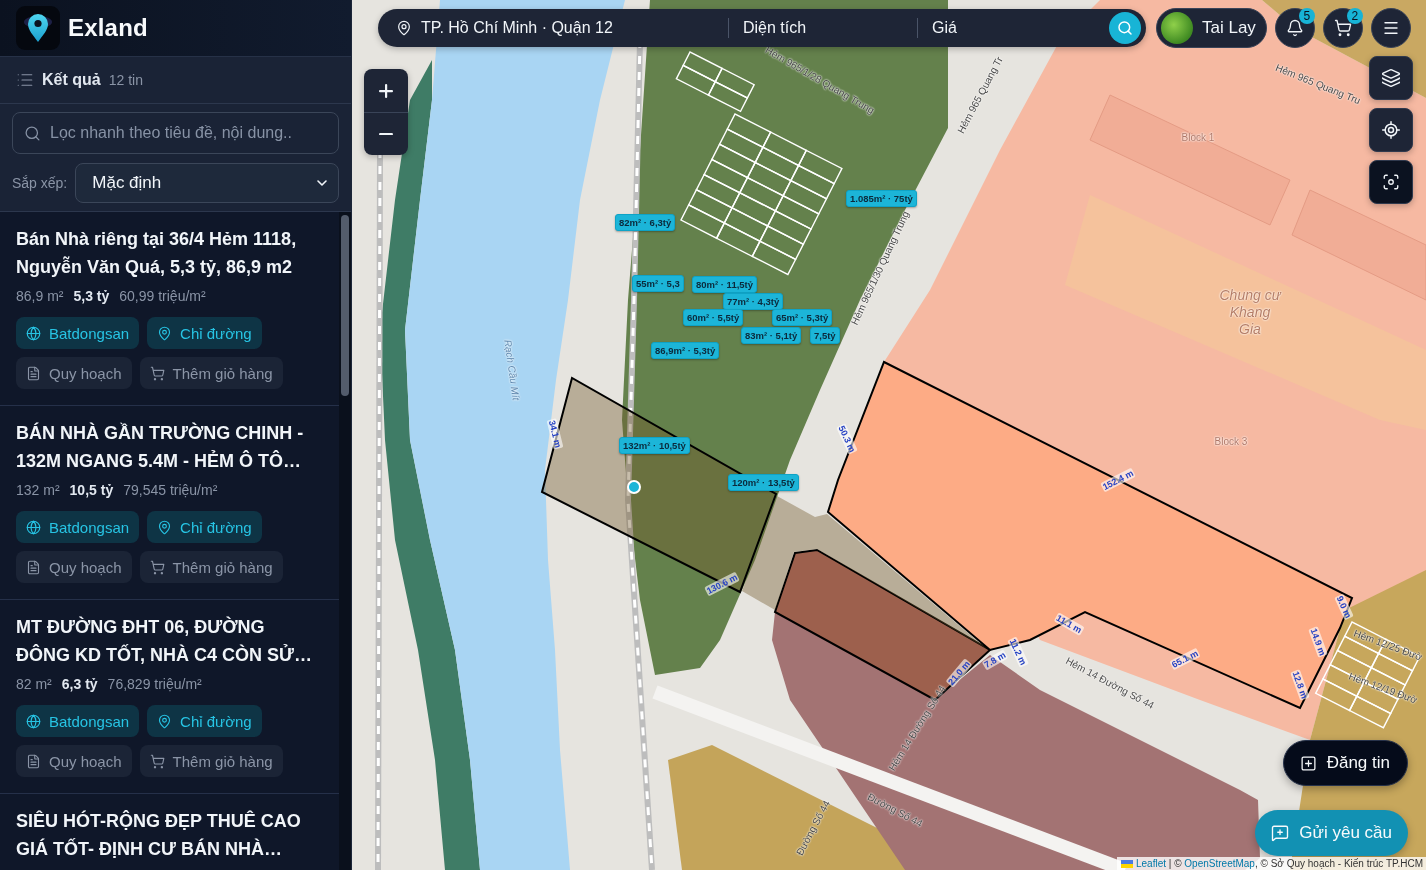 This screenshot has width=1426, height=870. What do you see at coordinates (1345, 763) in the screenshot?
I see `post-listing-button: Đăng tin` at bounding box center [1345, 763].